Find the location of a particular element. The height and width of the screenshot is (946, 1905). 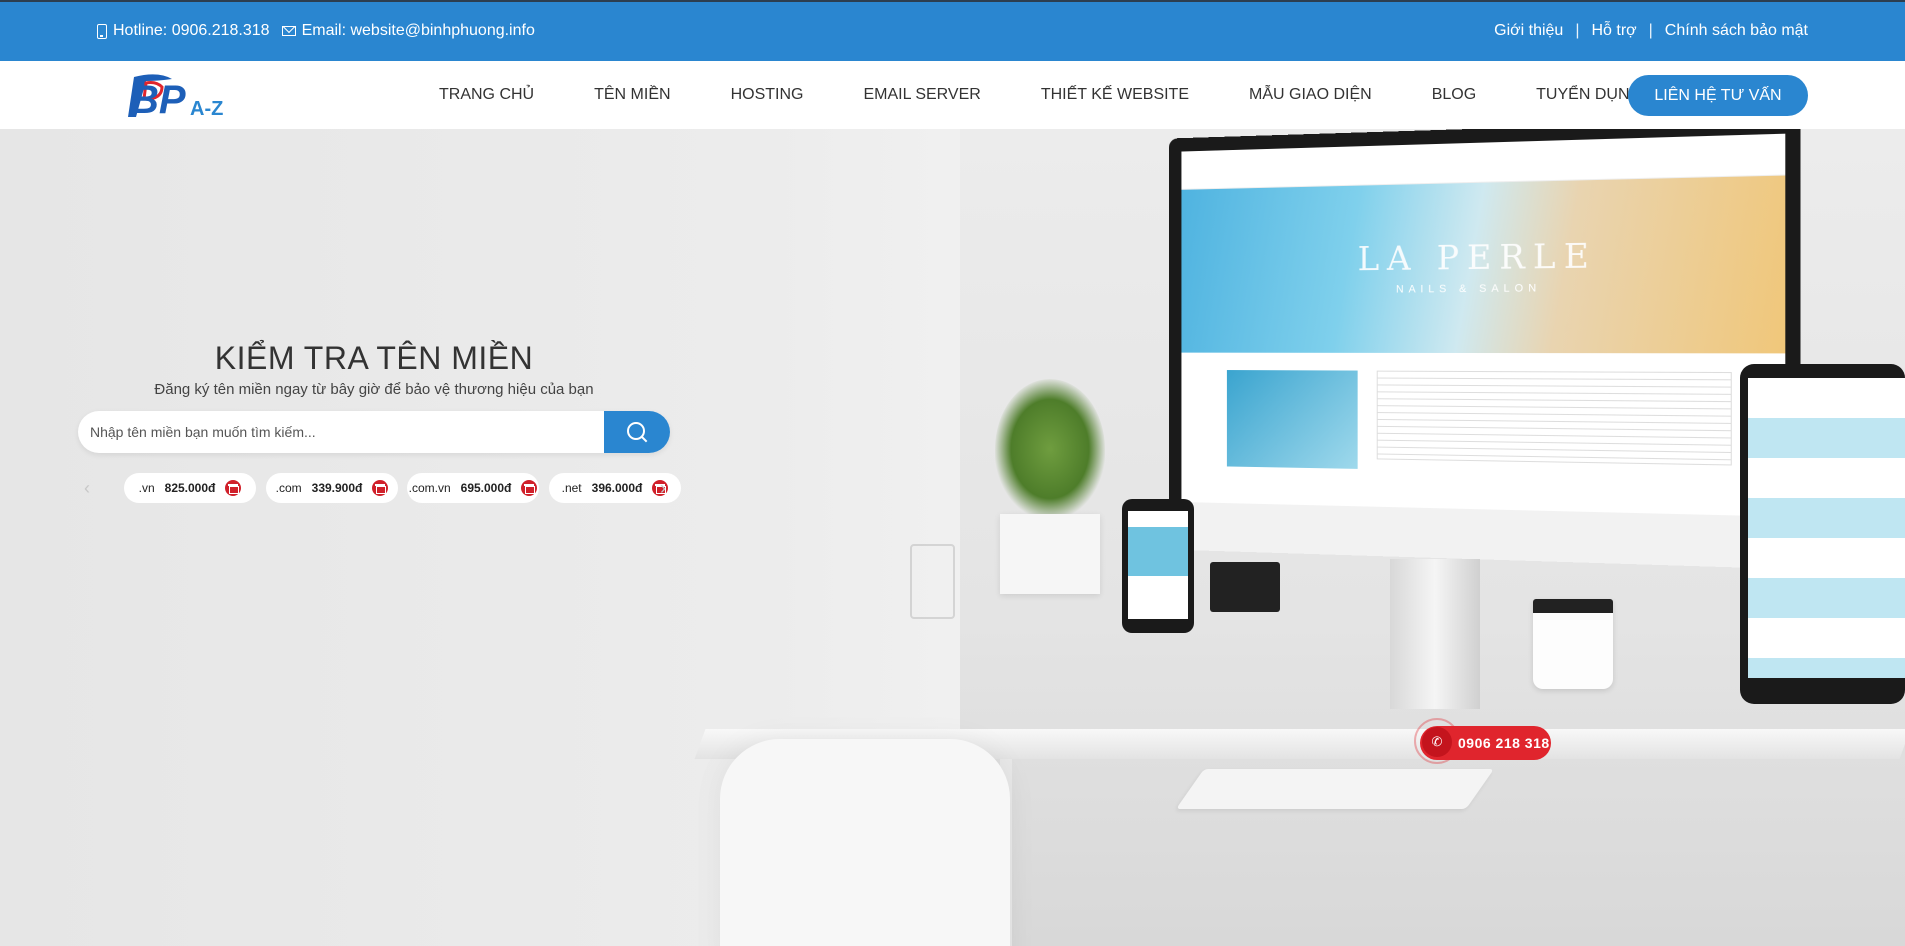

search-icon is located at coordinates (637, 432).